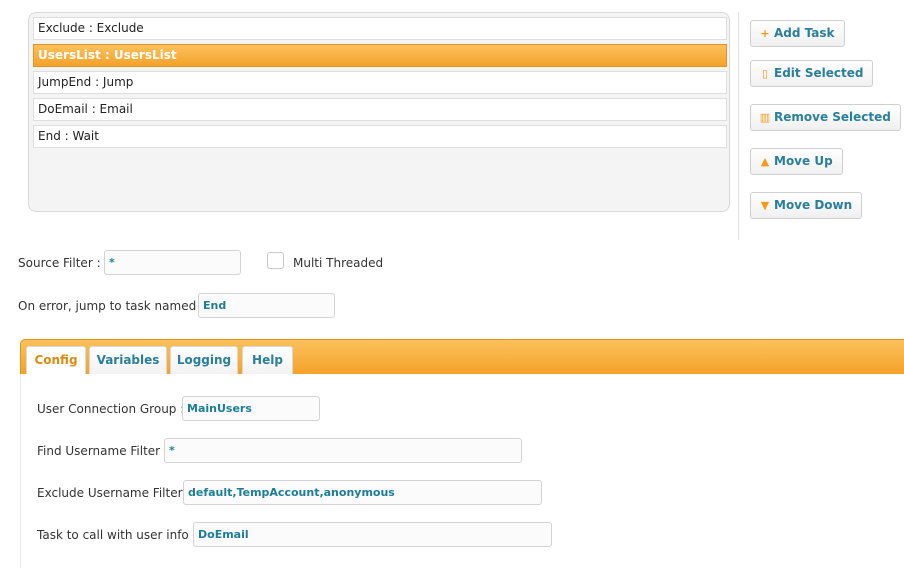 Image resolution: width=904 pixels, height=568 pixels. Describe the element at coordinates (338, 263) in the screenshot. I see `multi-threaded-label: Multi Threaded` at that location.